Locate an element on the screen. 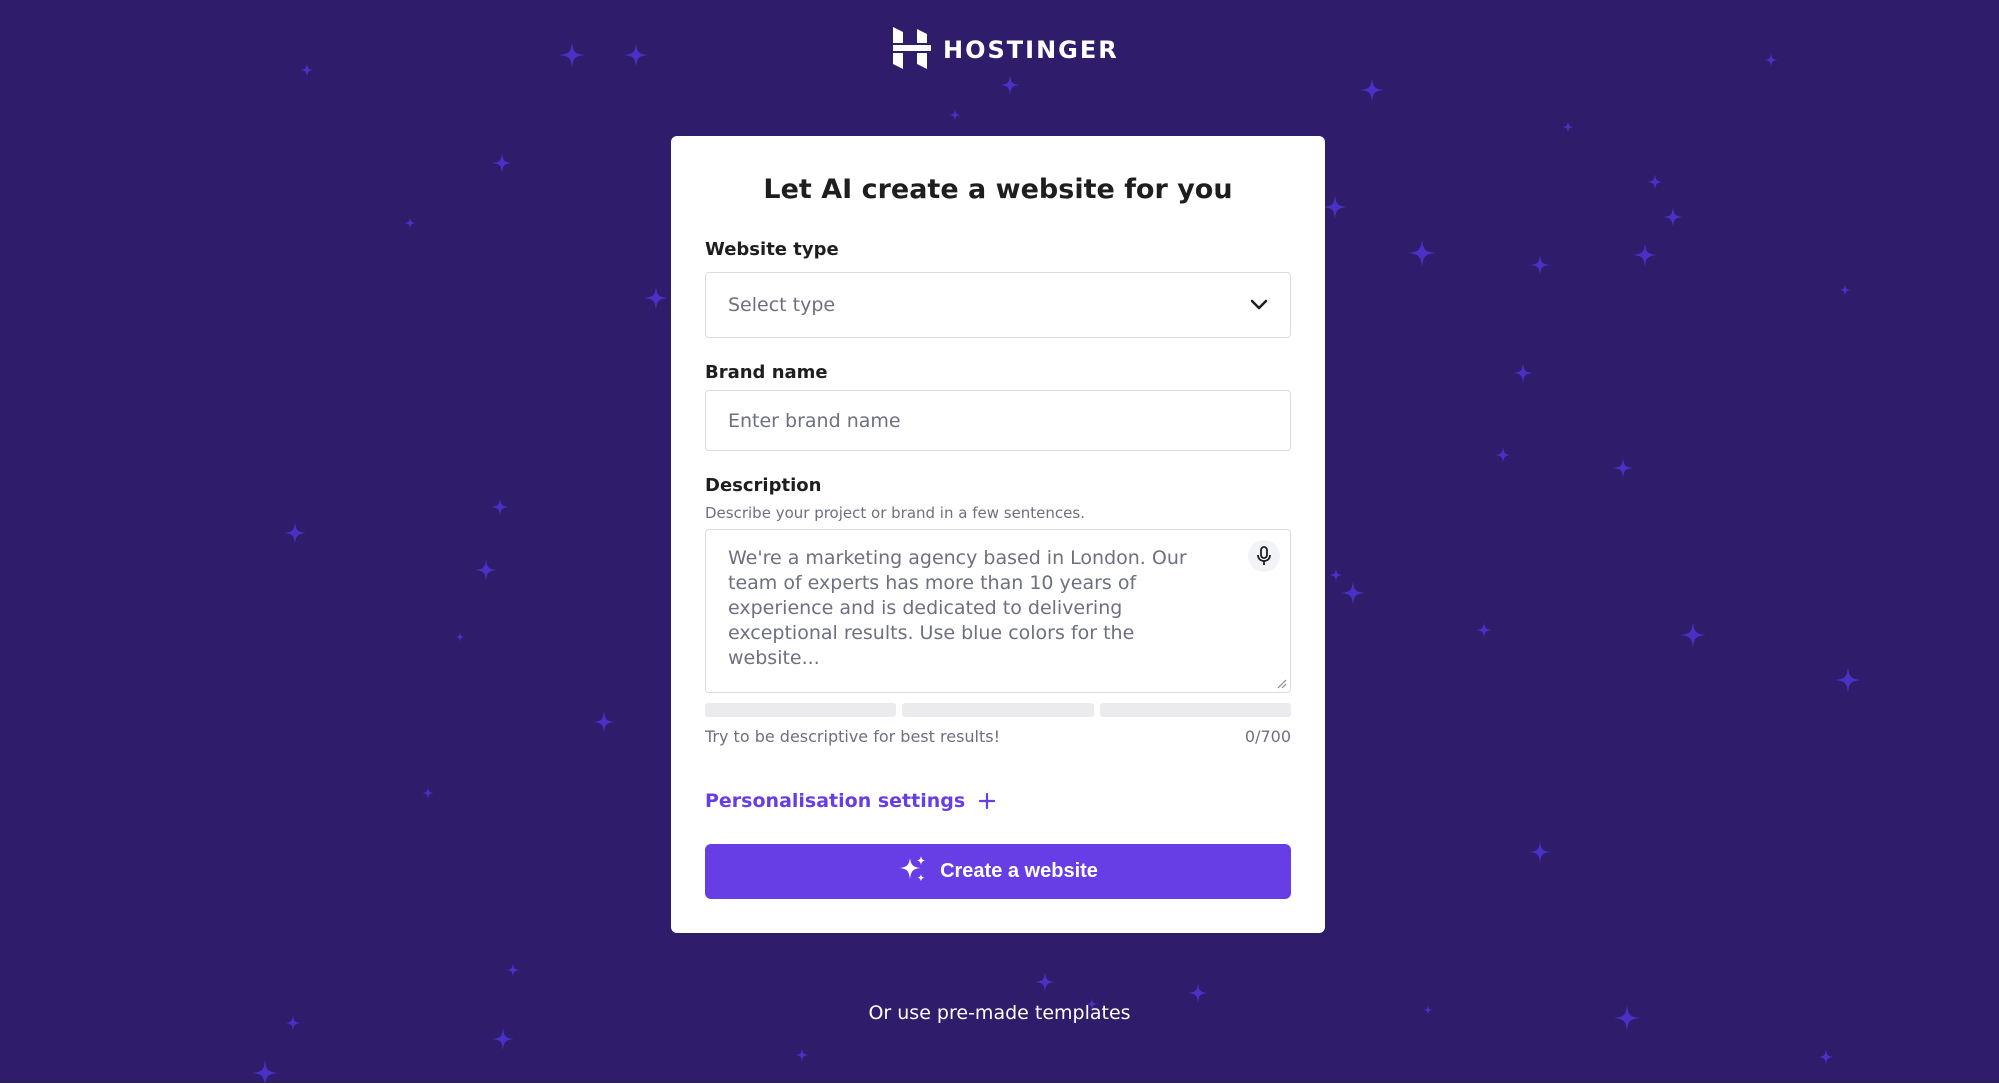 Image resolution: width=1999 pixels, height=1084 pixels. sparkles-icon is located at coordinates (913, 872).